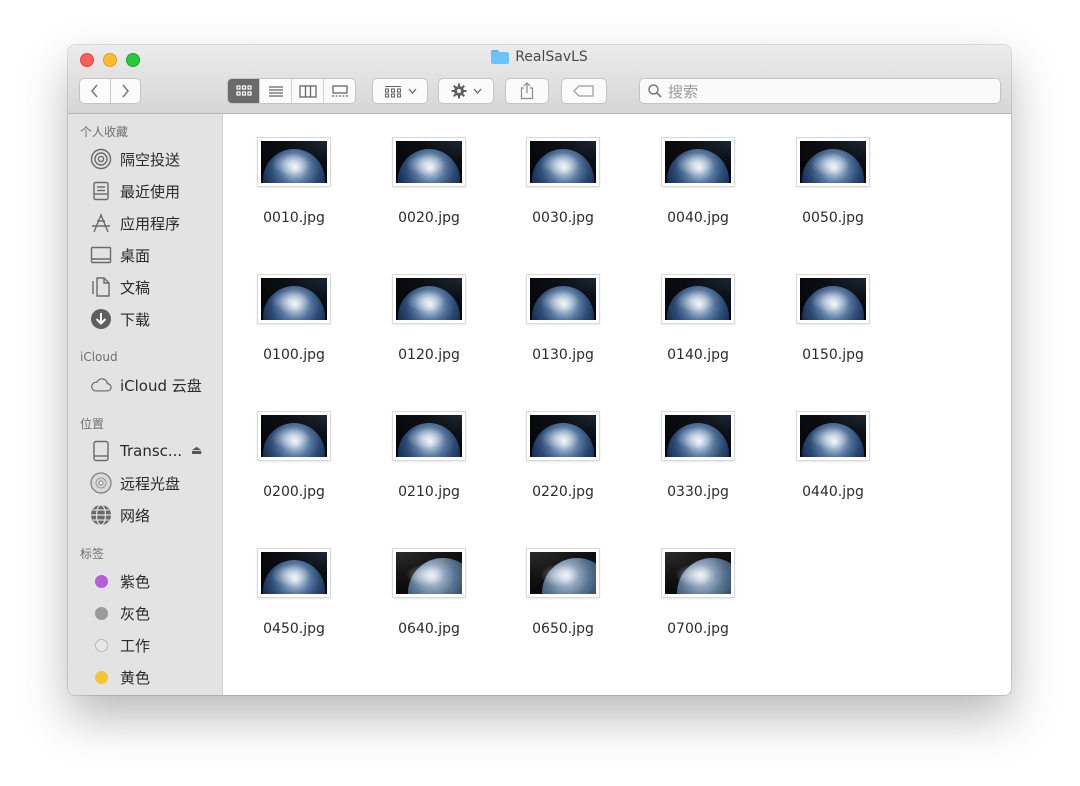 The width and height of the screenshot is (1080, 786). I want to click on sidebar-item-remote-disc: 远程光盘, so click(135, 483).